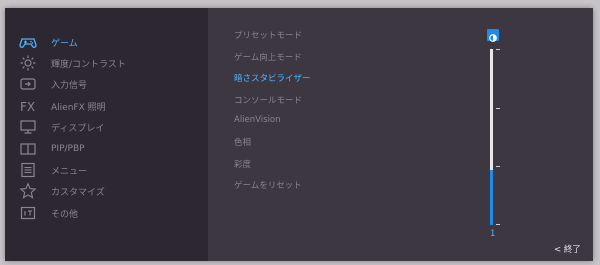  Describe the element at coordinates (106, 213) in the screenshot. I see `sidebar-item-other: その他` at that location.